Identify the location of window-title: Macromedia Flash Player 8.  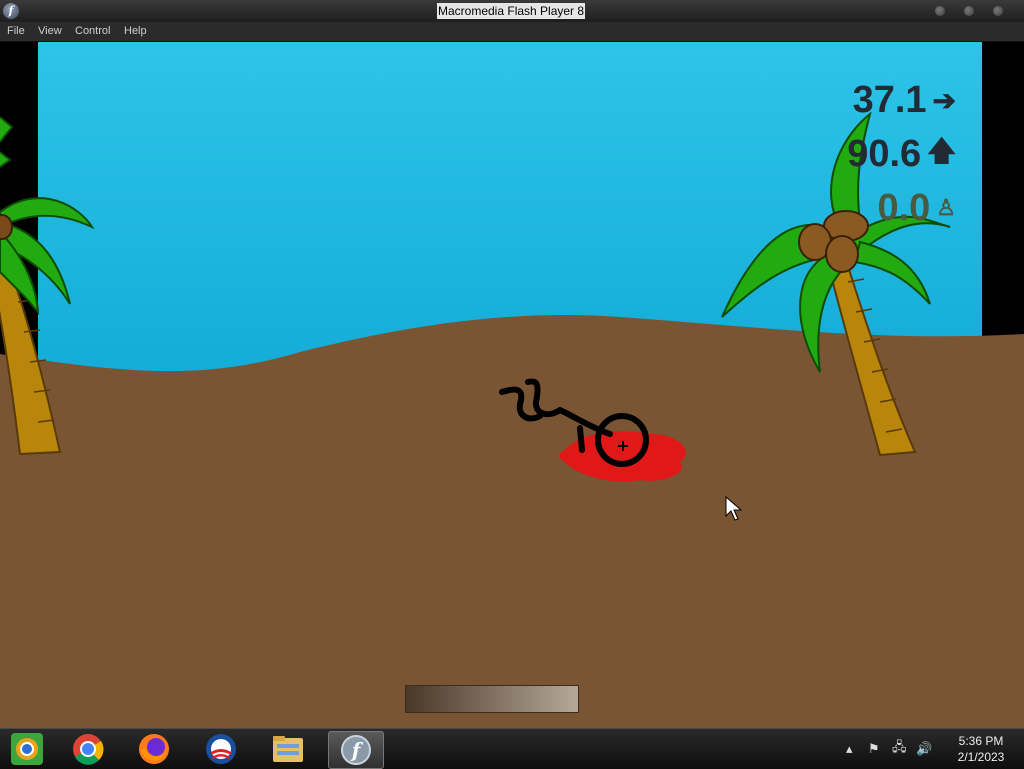
(511, 11).